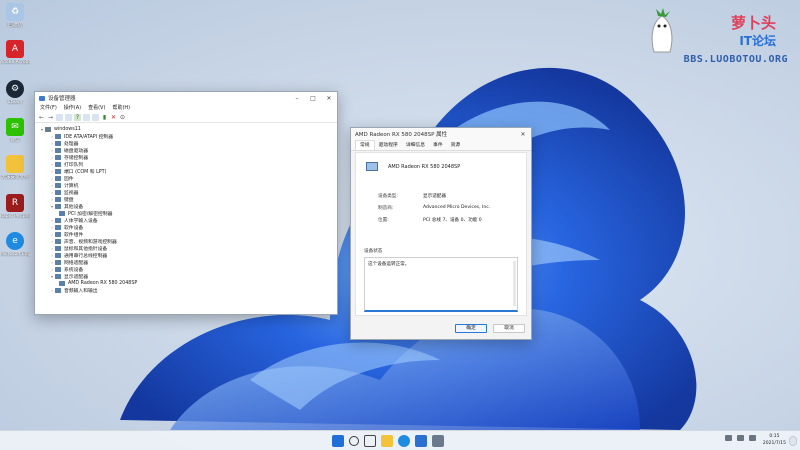 This screenshot has height=450, width=800. Describe the element at coordinates (188, 255) in the screenshot. I see `tree-category-item: › 通用串行总线控制器` at that location.